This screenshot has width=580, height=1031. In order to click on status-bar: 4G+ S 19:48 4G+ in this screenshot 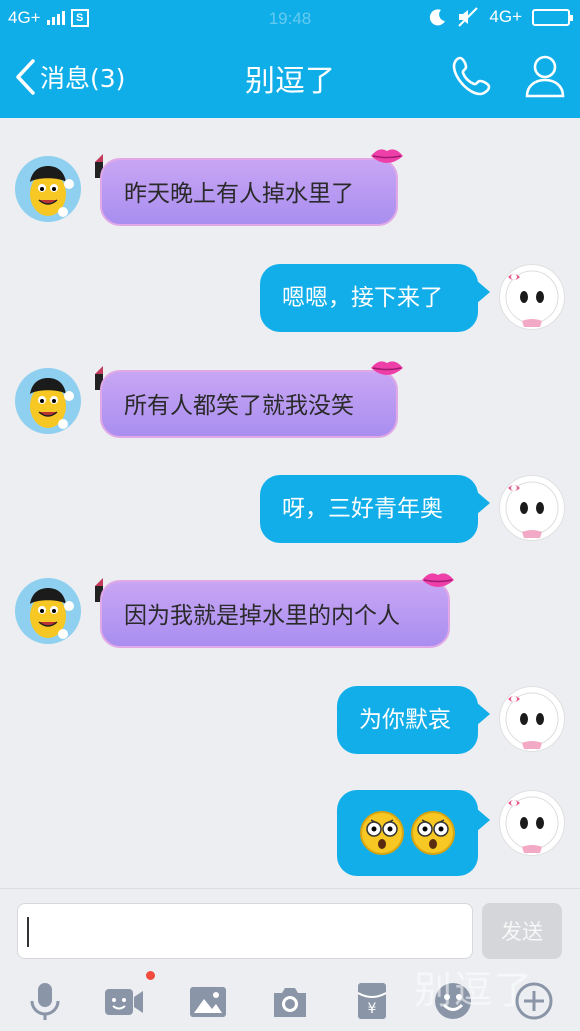, I will do `click(290, 19)`.